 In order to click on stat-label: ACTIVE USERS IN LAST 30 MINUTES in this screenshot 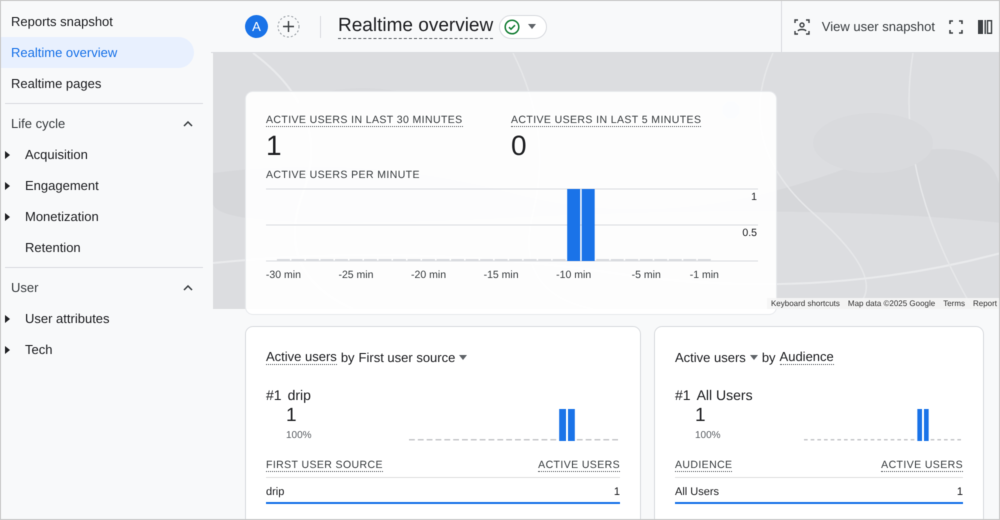, I will do `click(364, 120)`.